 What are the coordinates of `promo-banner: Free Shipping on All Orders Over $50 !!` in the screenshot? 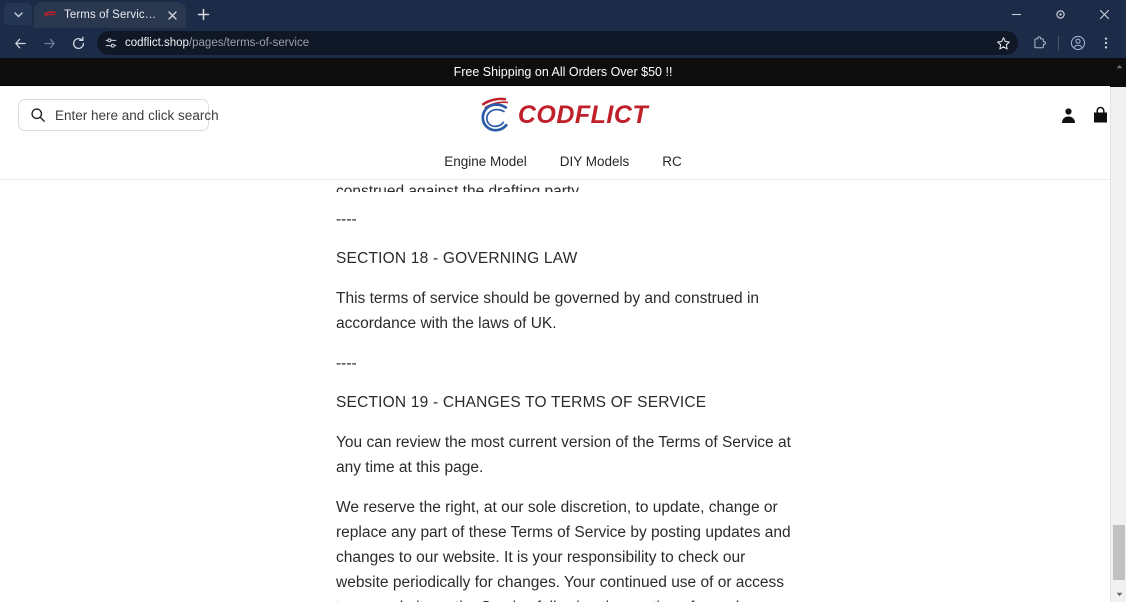 It's located at (563, 72).